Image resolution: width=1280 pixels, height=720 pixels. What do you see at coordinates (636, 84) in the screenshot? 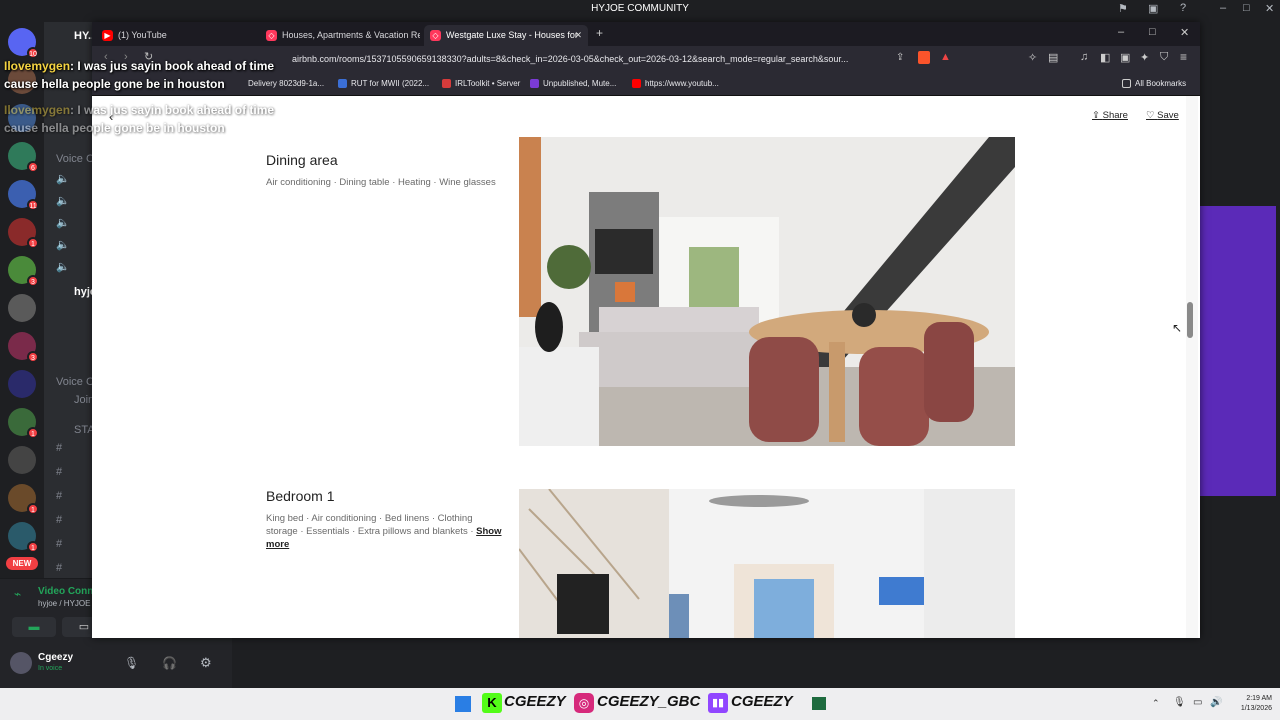
I see `youtube-icon` at bounding box center [636, 84].